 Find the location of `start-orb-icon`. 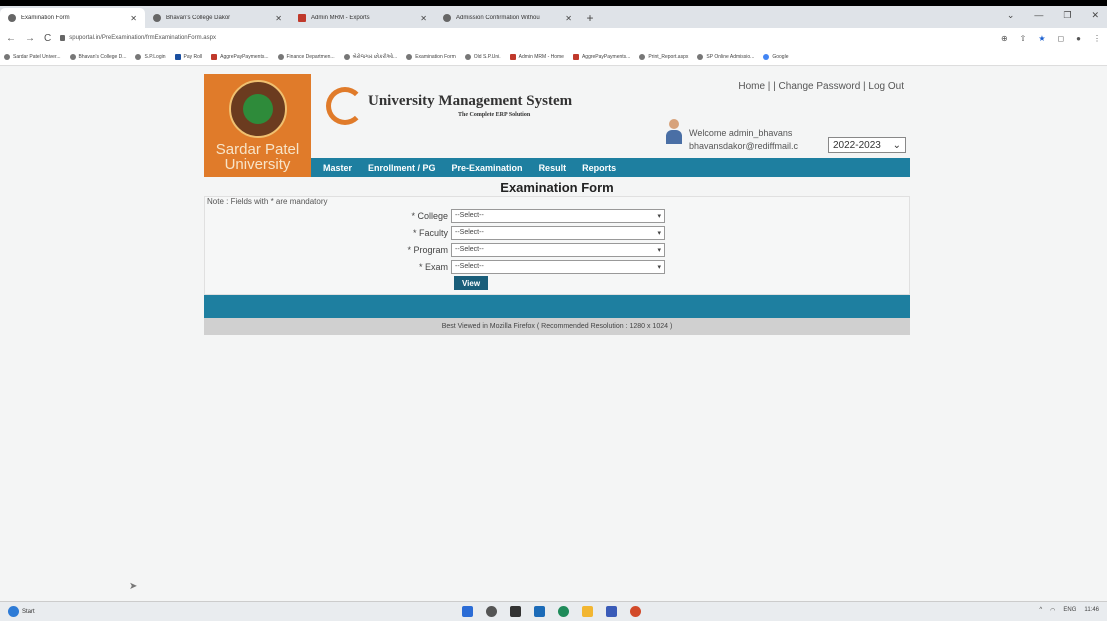

start-orb-icon is located at coordinates (13, 611).